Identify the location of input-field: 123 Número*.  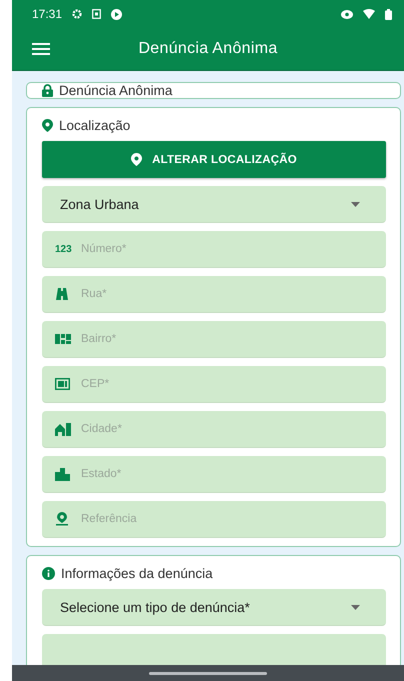
(214, 249).